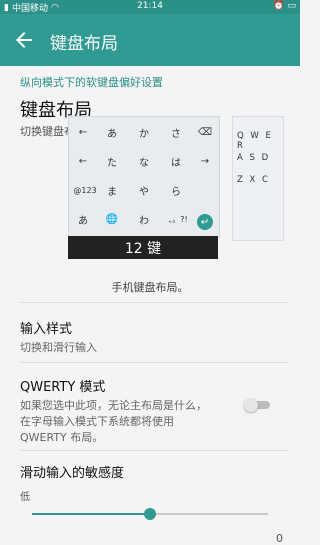  Describe the element at coordinates (62, 437) in the screenshot. I see `qwerty-desc-line: QWERTY 布局。` at that location.